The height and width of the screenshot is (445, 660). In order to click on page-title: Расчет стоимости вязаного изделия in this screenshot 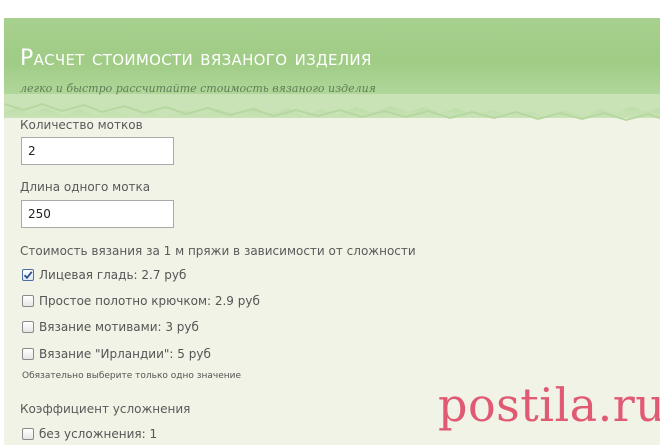, I will do `click(196, 58)`.